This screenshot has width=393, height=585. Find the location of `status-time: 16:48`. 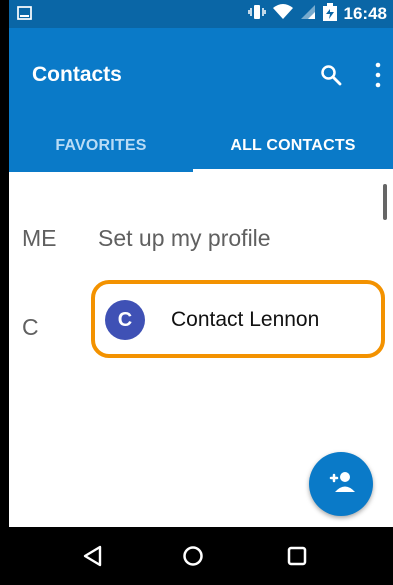

status-time: 16:48 is located at coordinates (365, 13).